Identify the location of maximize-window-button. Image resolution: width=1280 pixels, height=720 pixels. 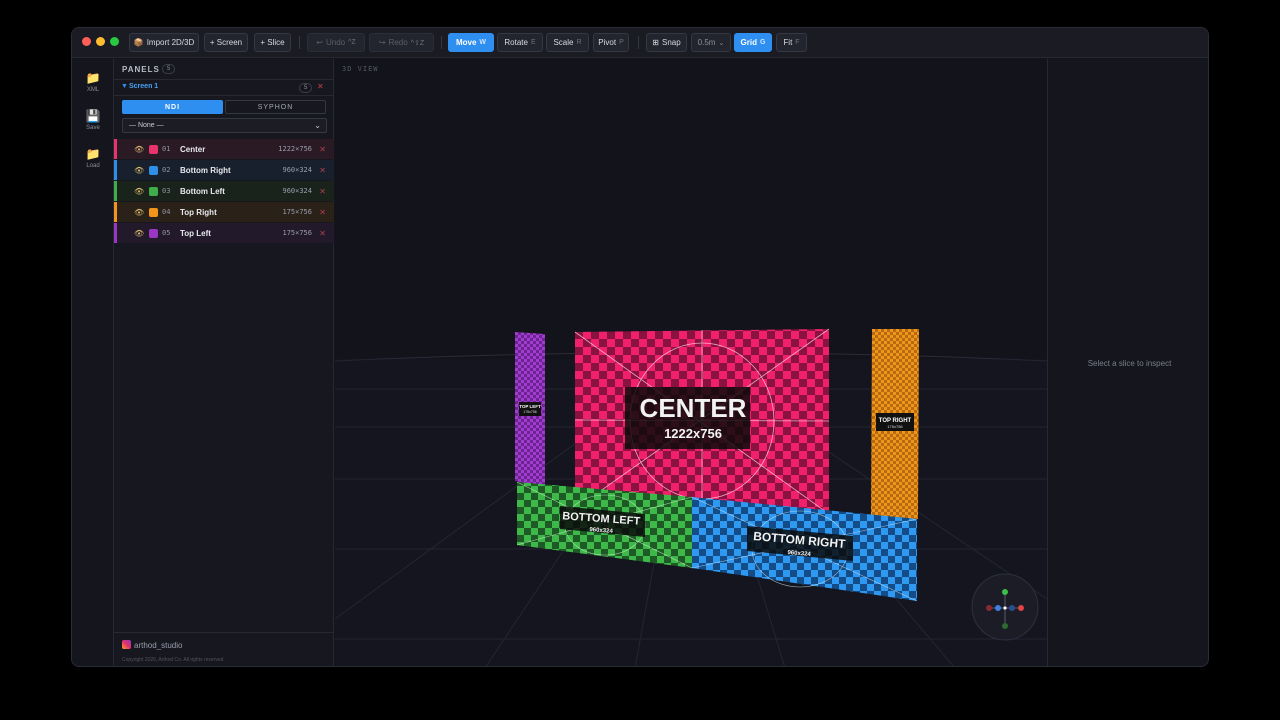
(114, 41).